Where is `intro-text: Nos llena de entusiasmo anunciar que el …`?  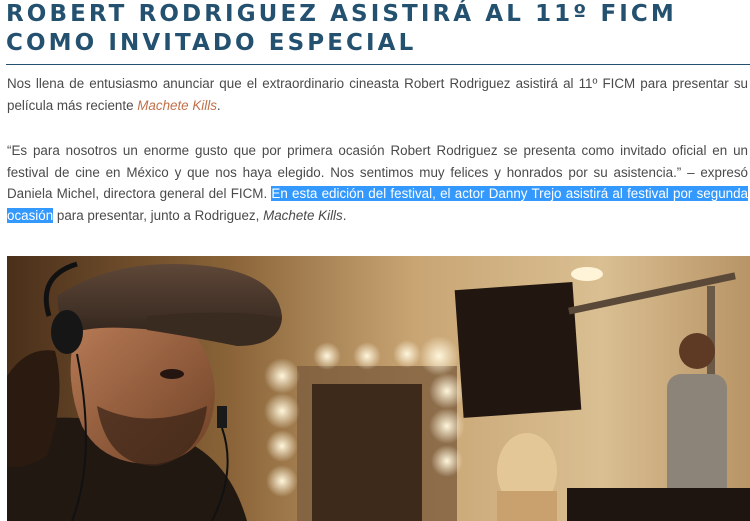 intro-text: Nos llena de entusiasmo anunciar que el … is located at coordinates (377, 94).